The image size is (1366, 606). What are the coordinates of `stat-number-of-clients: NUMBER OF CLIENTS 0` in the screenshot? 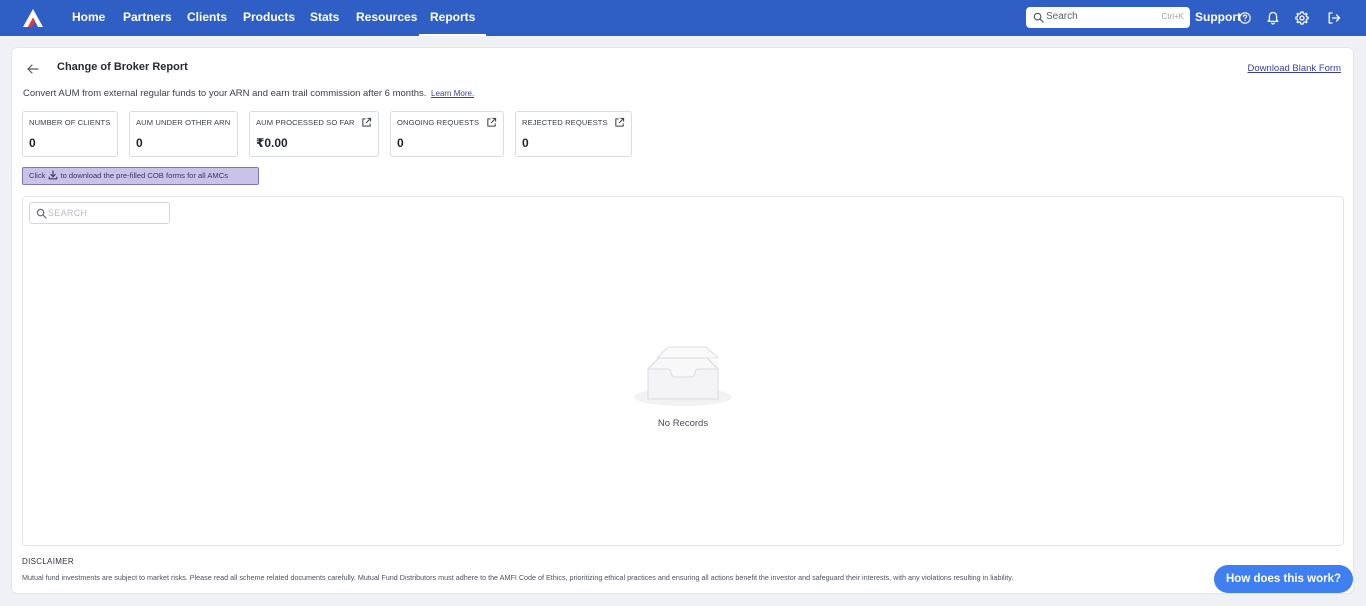 It's located at (70, 134).